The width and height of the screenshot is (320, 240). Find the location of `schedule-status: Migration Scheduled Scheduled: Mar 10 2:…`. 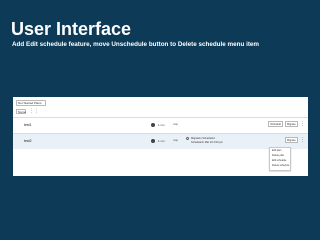

schedule-status: Migration Scheduled Scheduled: Mar 10 2:… is located at coordinates (207, 140).